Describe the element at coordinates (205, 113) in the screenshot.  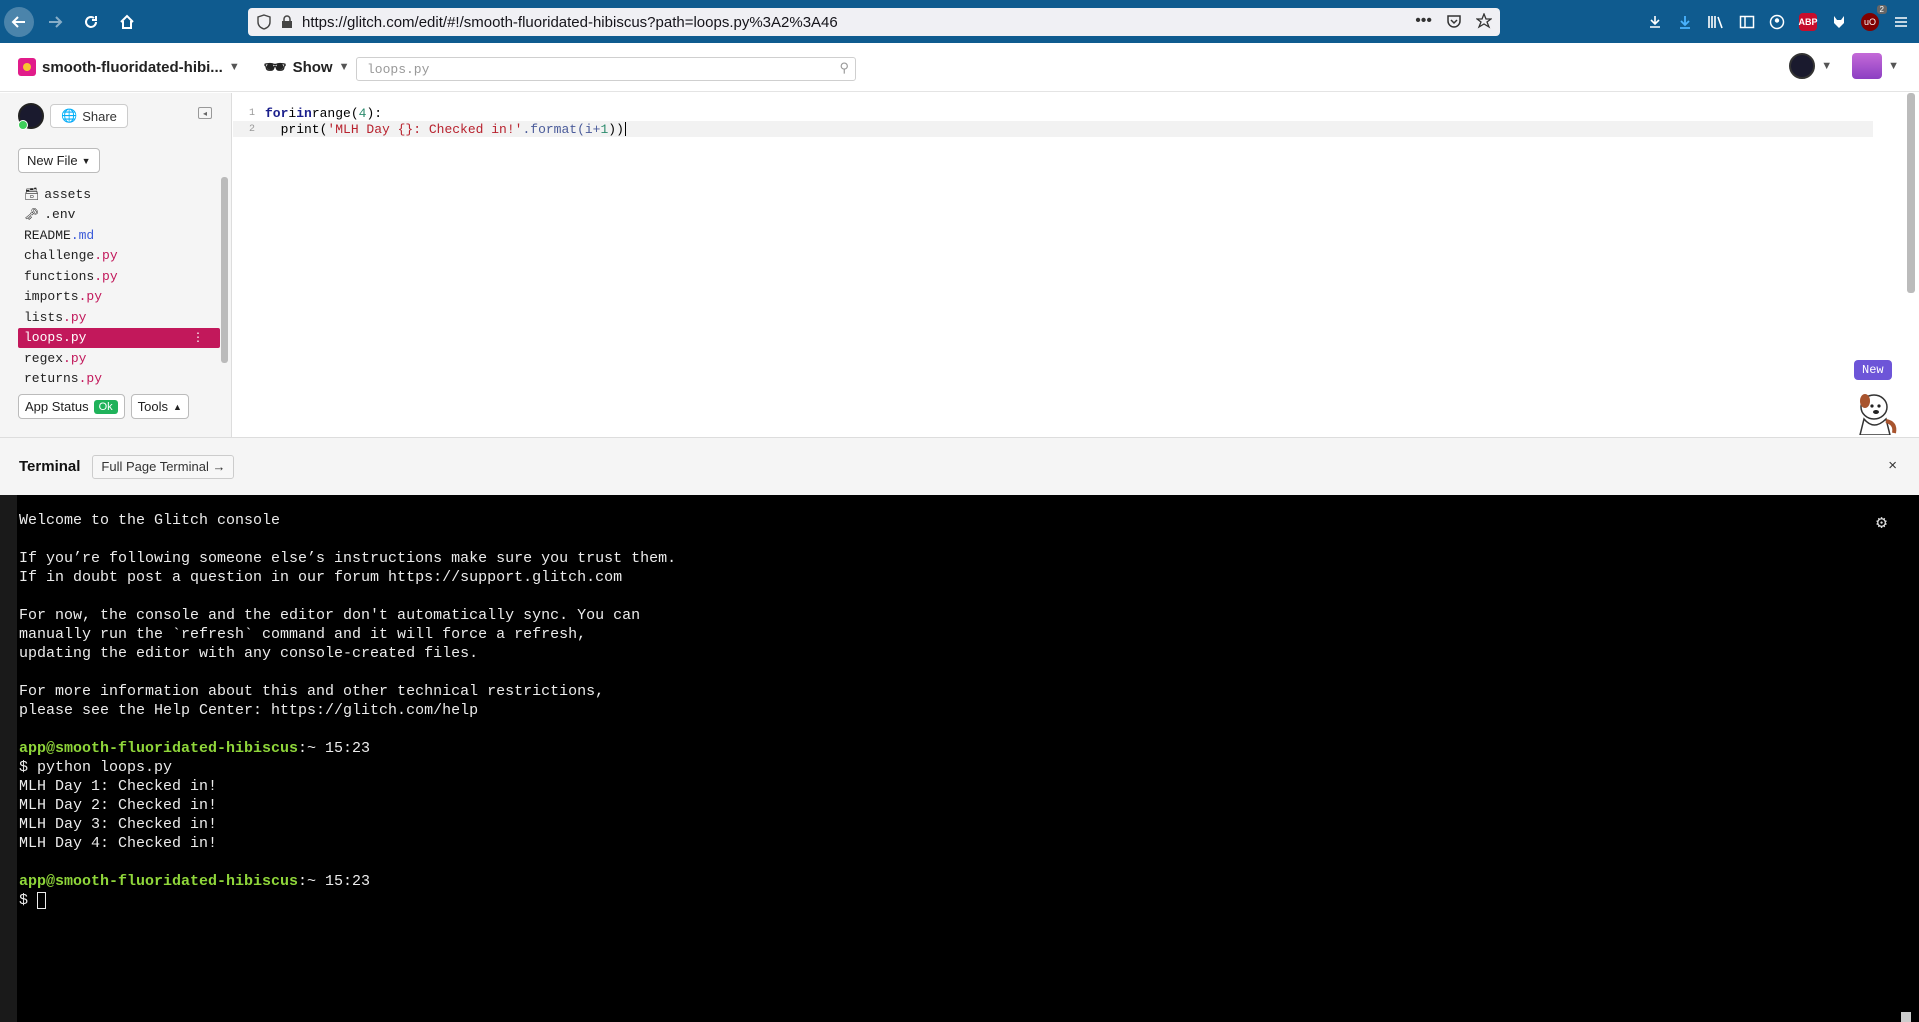
I see `collapse-sidebar-button: ◂` at that location.